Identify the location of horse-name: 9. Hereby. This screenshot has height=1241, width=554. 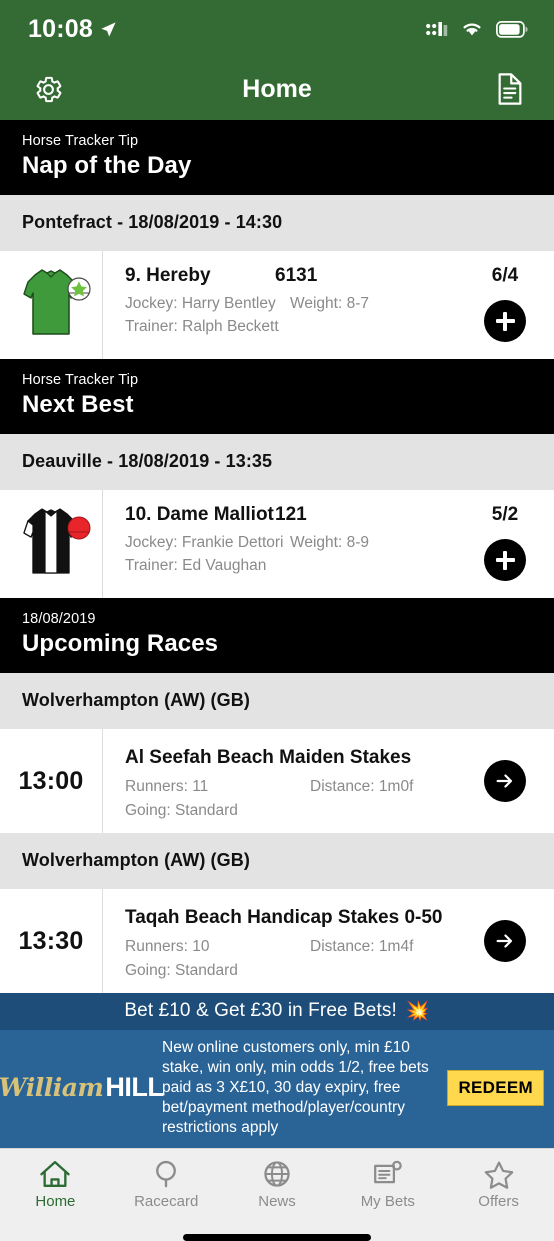
(168, 275).